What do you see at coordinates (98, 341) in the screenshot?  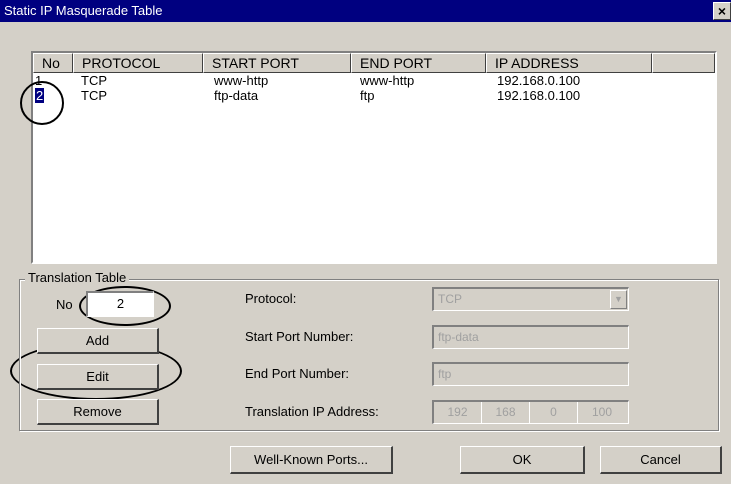 I see `add-button: Add` at bounding box center [98, 341].